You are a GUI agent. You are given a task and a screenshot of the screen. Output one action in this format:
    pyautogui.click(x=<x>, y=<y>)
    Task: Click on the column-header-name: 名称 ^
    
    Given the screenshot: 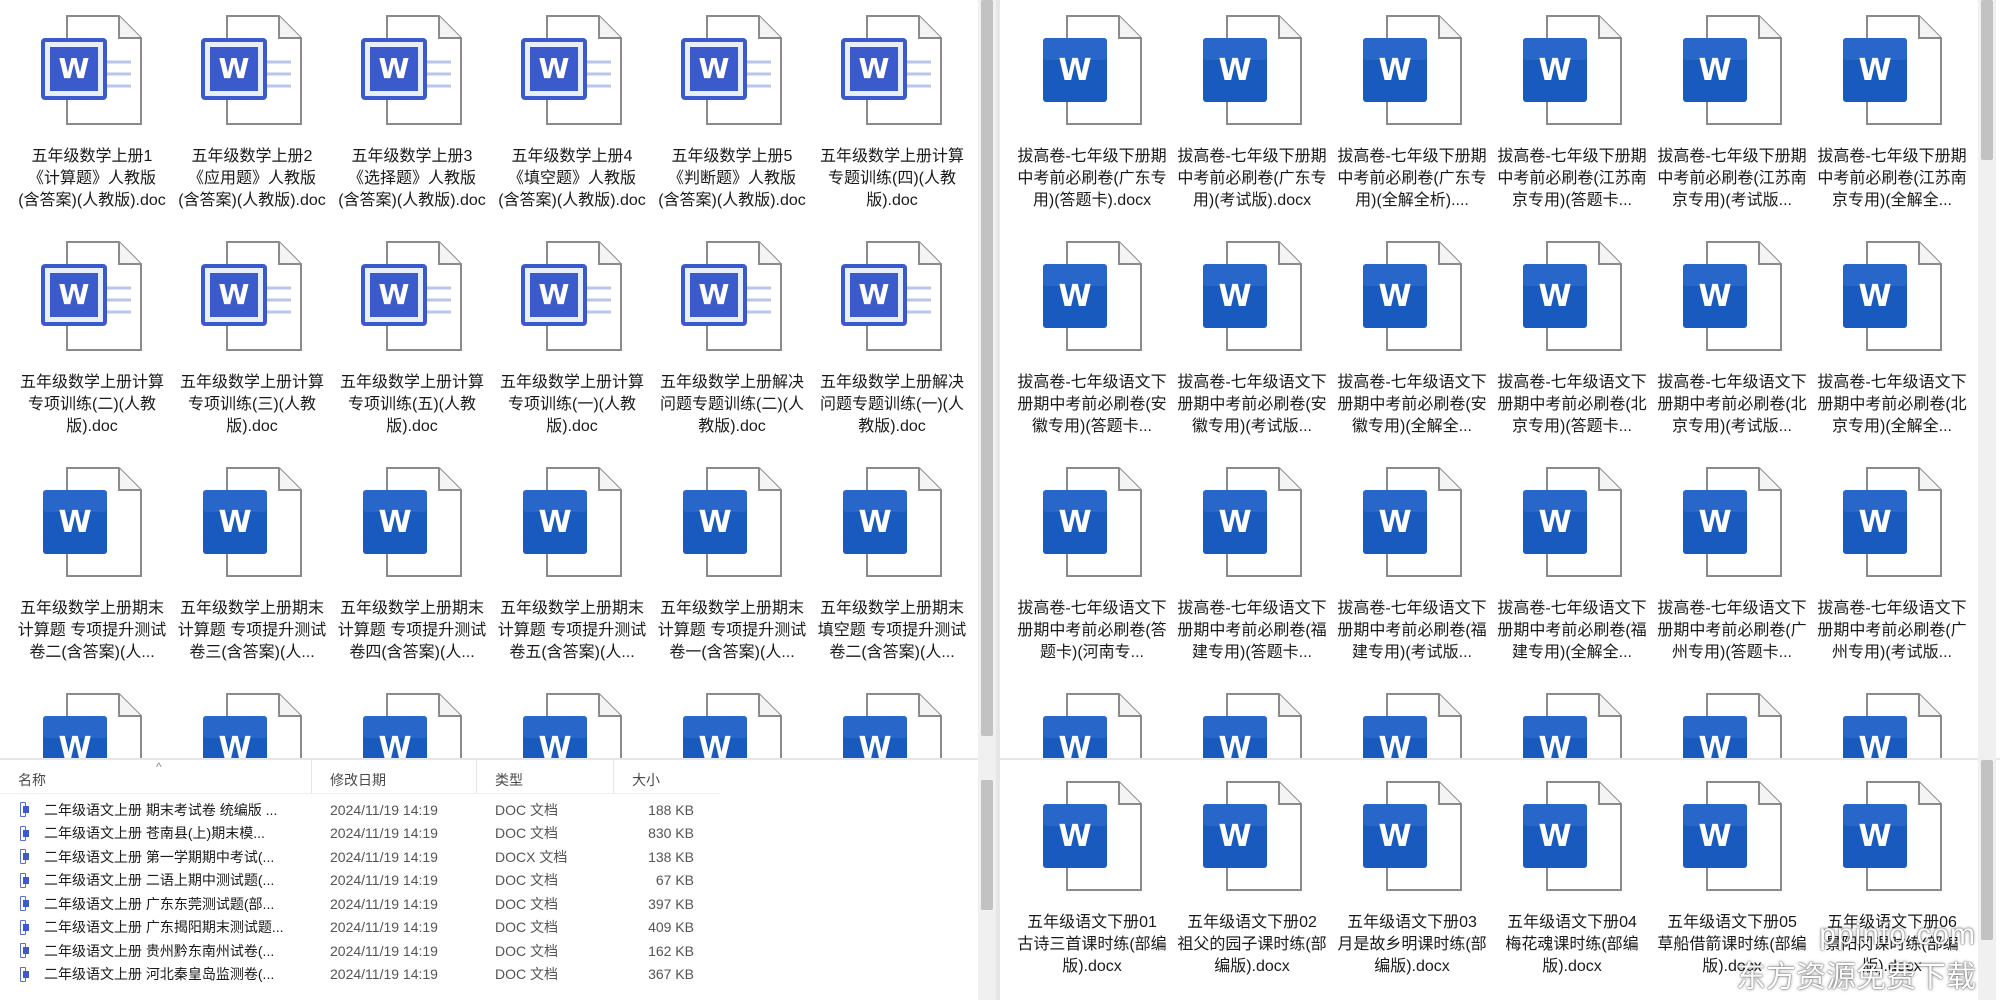 What is the action you would take?
    pyautogui.click(x=156, y=776)
    